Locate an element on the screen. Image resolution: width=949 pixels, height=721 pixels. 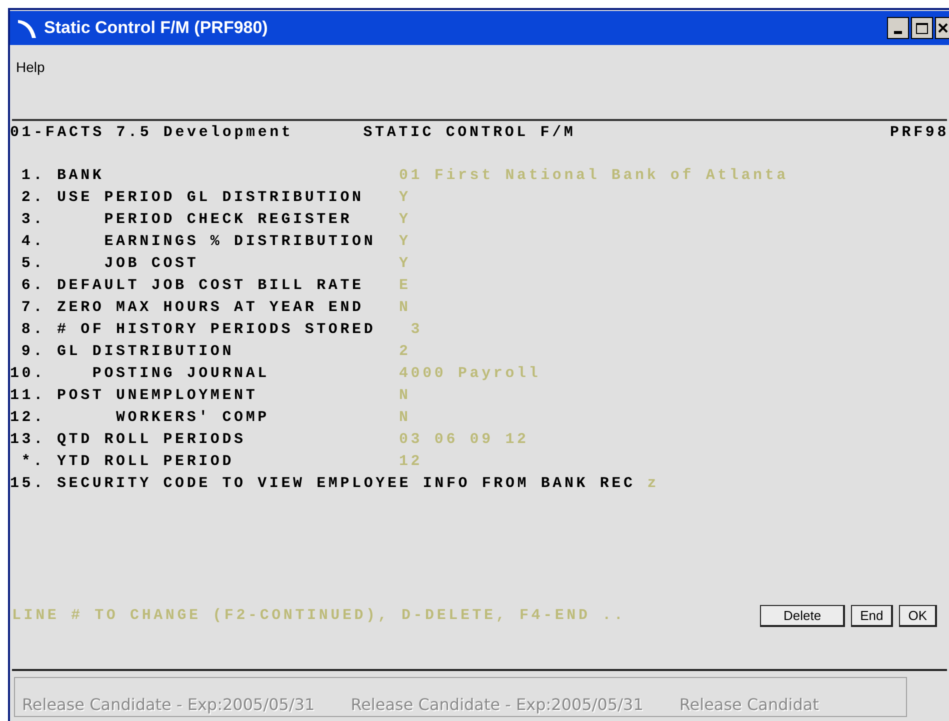
close-icon is located at coordinates (943, 28).